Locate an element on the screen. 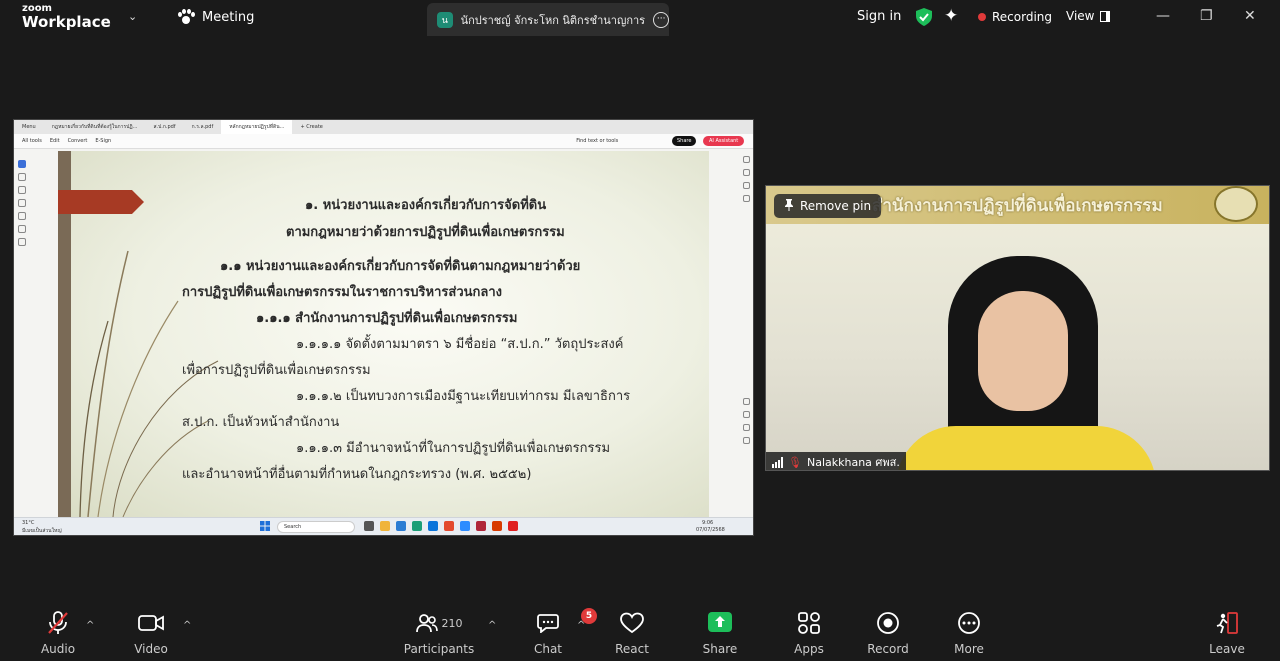 This screenshot has width=1280, height=661. ai-assistant-button: AI Assistant is located at coordinates (724, 141).